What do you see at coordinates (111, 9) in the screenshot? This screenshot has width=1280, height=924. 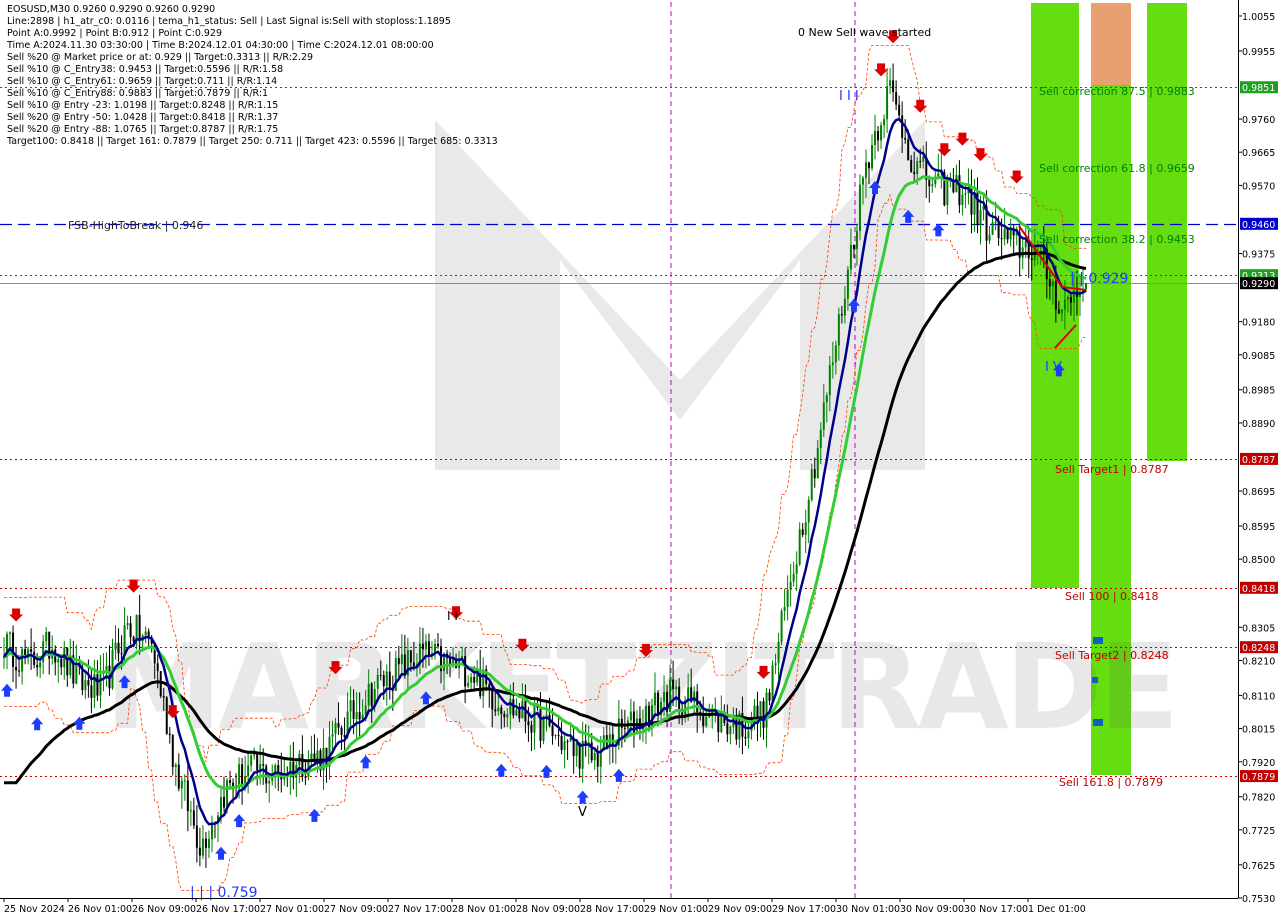 I see `chart-title: EOSUSD,M30 0.9260 0.9290 0.9260 0.9290` at bounding box center [111, 9].